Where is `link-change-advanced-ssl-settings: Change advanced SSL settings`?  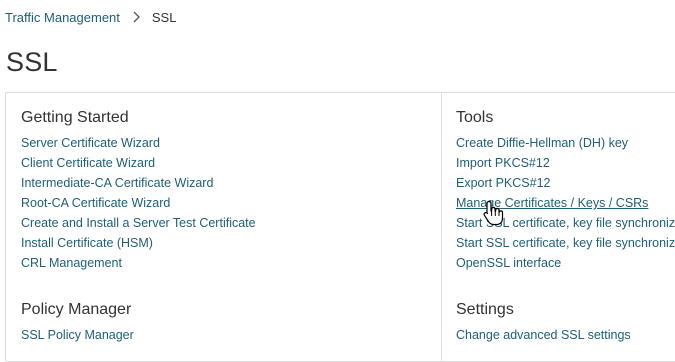 link-change-advanced-ssl-settings: Change advanced SSL settings is located at coordinates (543, 335).